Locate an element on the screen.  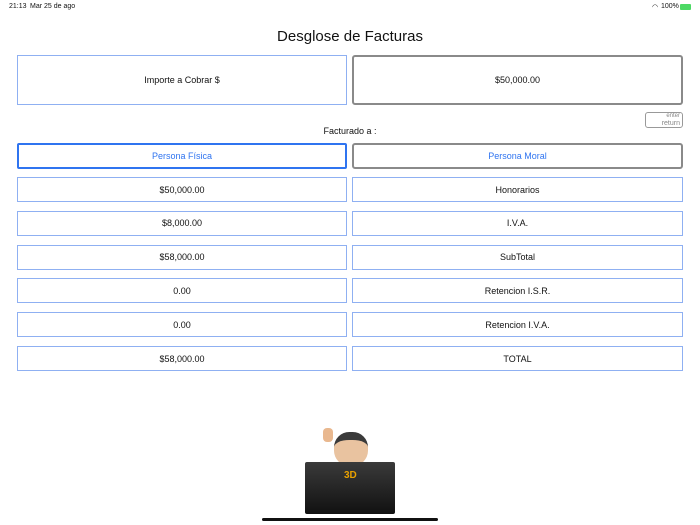
page-title: Desglose de Facturas is located at coordinates (350, 36).